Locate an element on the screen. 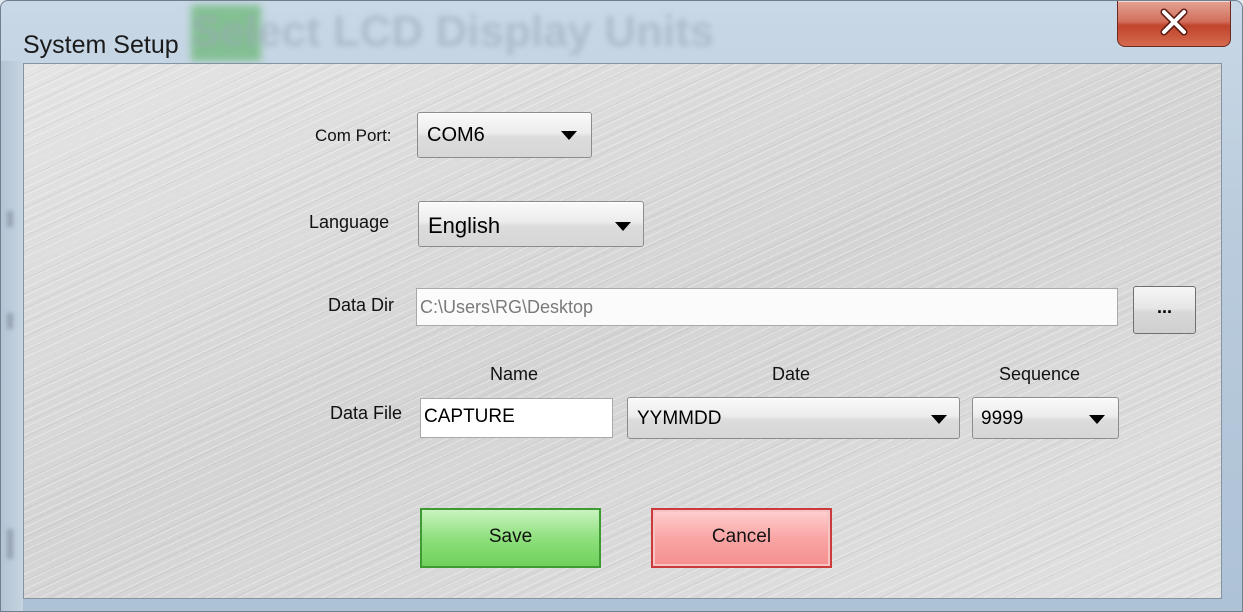 The height and width of the screenshot is (612, 1243). window-left-frame is located at coordinates (12, 336).